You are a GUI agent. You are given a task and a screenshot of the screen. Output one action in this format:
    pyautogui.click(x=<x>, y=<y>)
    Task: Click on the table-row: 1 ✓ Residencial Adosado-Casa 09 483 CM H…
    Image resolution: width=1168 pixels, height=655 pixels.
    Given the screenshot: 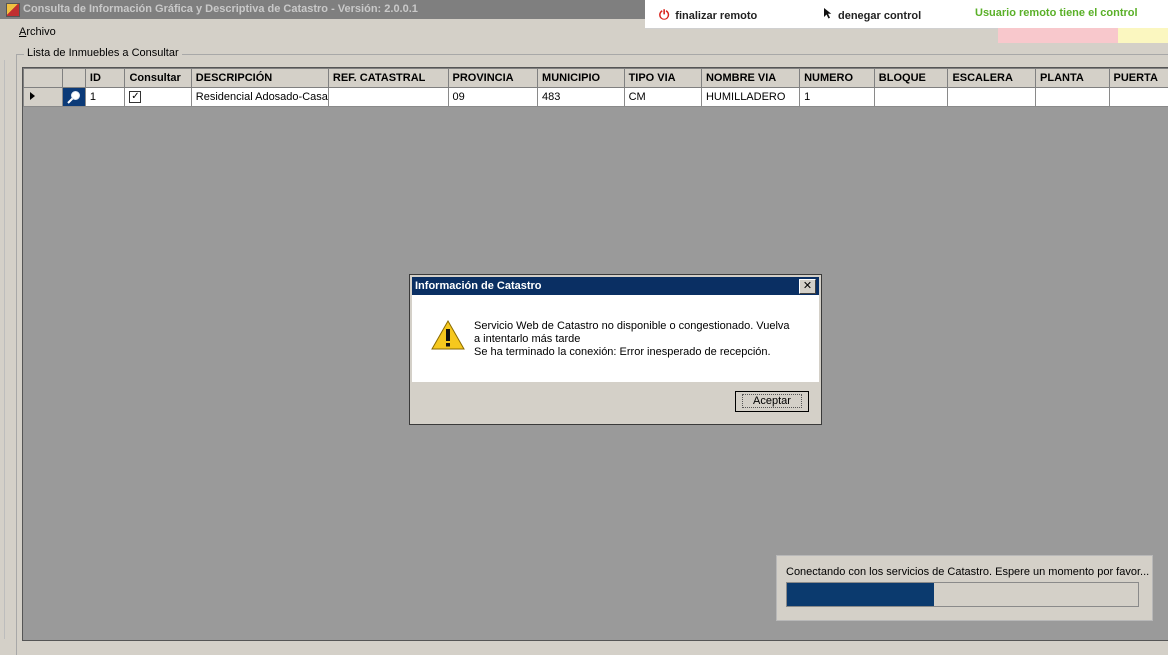 What is the action you would take?
    pyautogui.click(x=596, y=97)
    